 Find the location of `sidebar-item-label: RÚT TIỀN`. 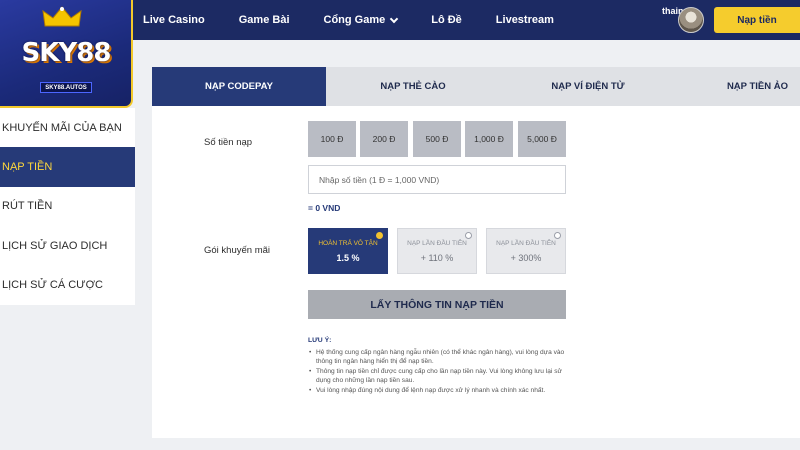

sidebar-item-label: RÚT TIỀN is located at coordinates (27, 206).